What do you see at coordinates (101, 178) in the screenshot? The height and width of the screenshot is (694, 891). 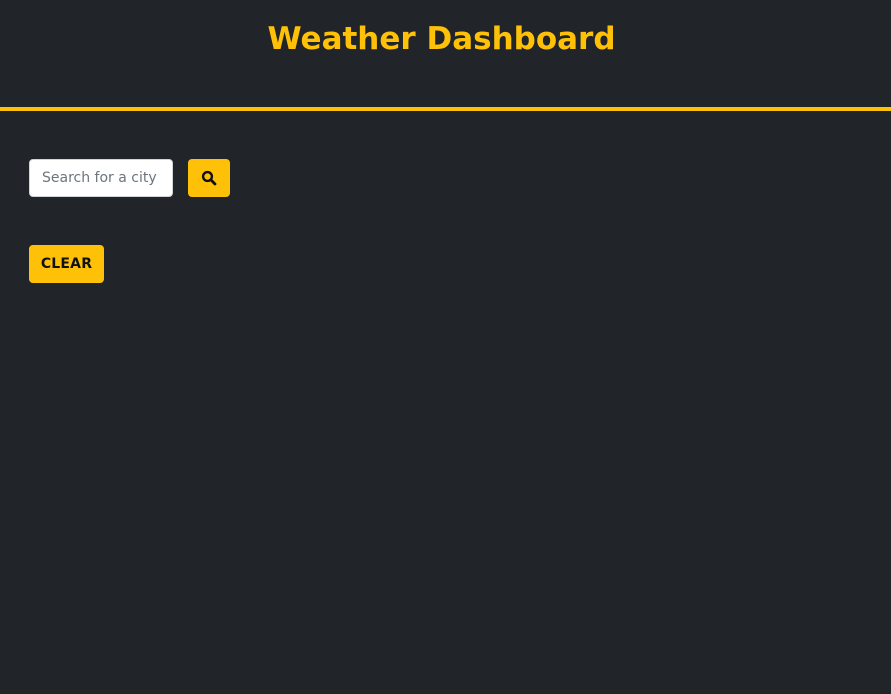 I see `search-input` at bounding box center [101, 178].